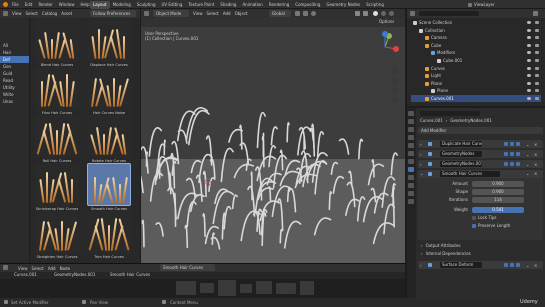 Image resolution: width=545 pixels, height=307 pixels. Describe the element at coordinates (187, 267) in the screenshot. I see `node-group-selector: Smooth Hair Curves` at that location.